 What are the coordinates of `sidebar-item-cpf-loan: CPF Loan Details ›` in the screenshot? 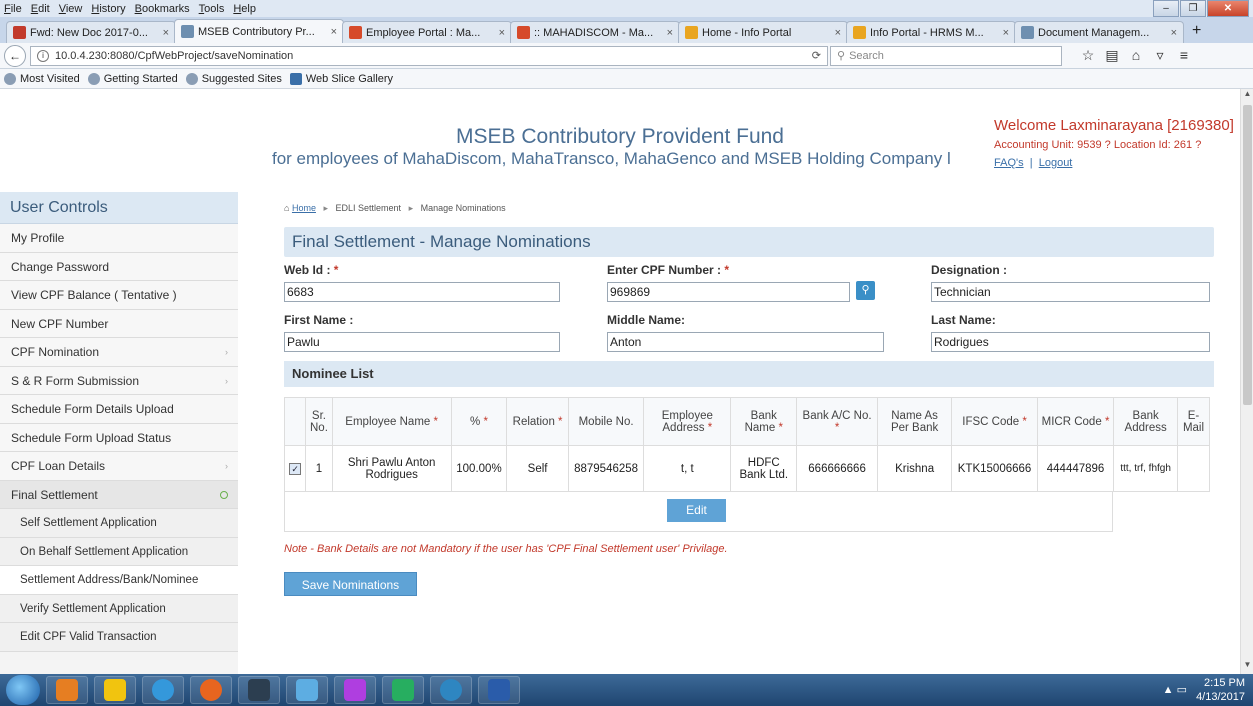 It's located at (119, 466).